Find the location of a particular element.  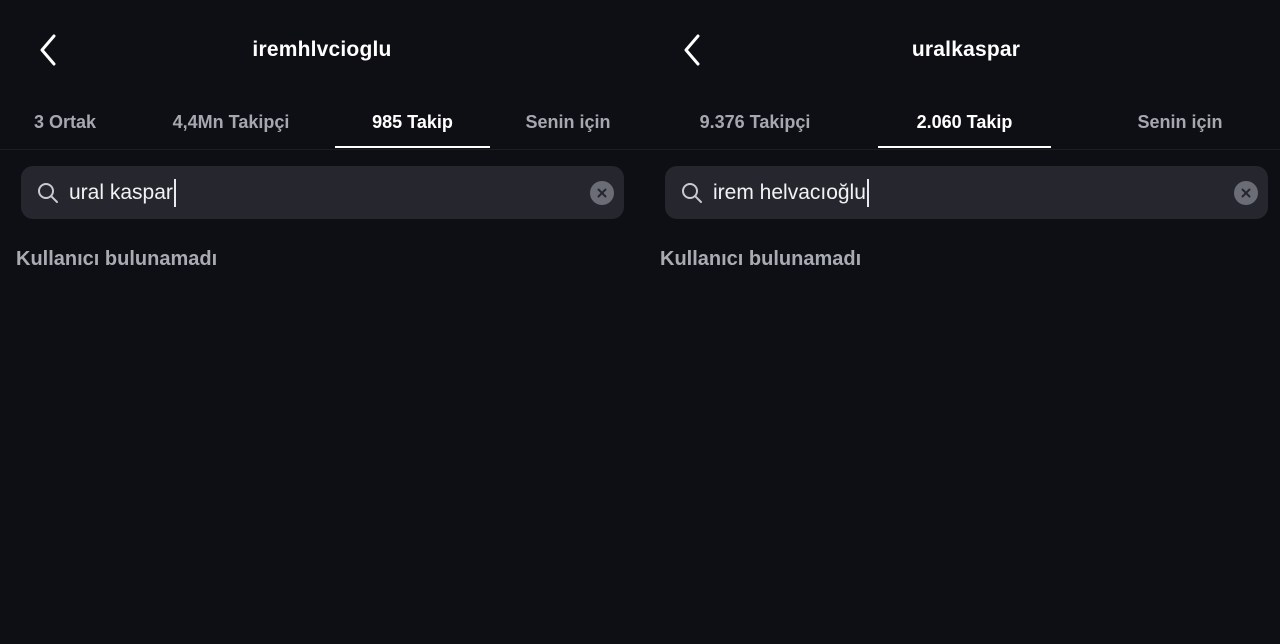

tab-bar: 9.376 Takipçi 2.060 Takip Senin için is located at coordinates (962, 122).